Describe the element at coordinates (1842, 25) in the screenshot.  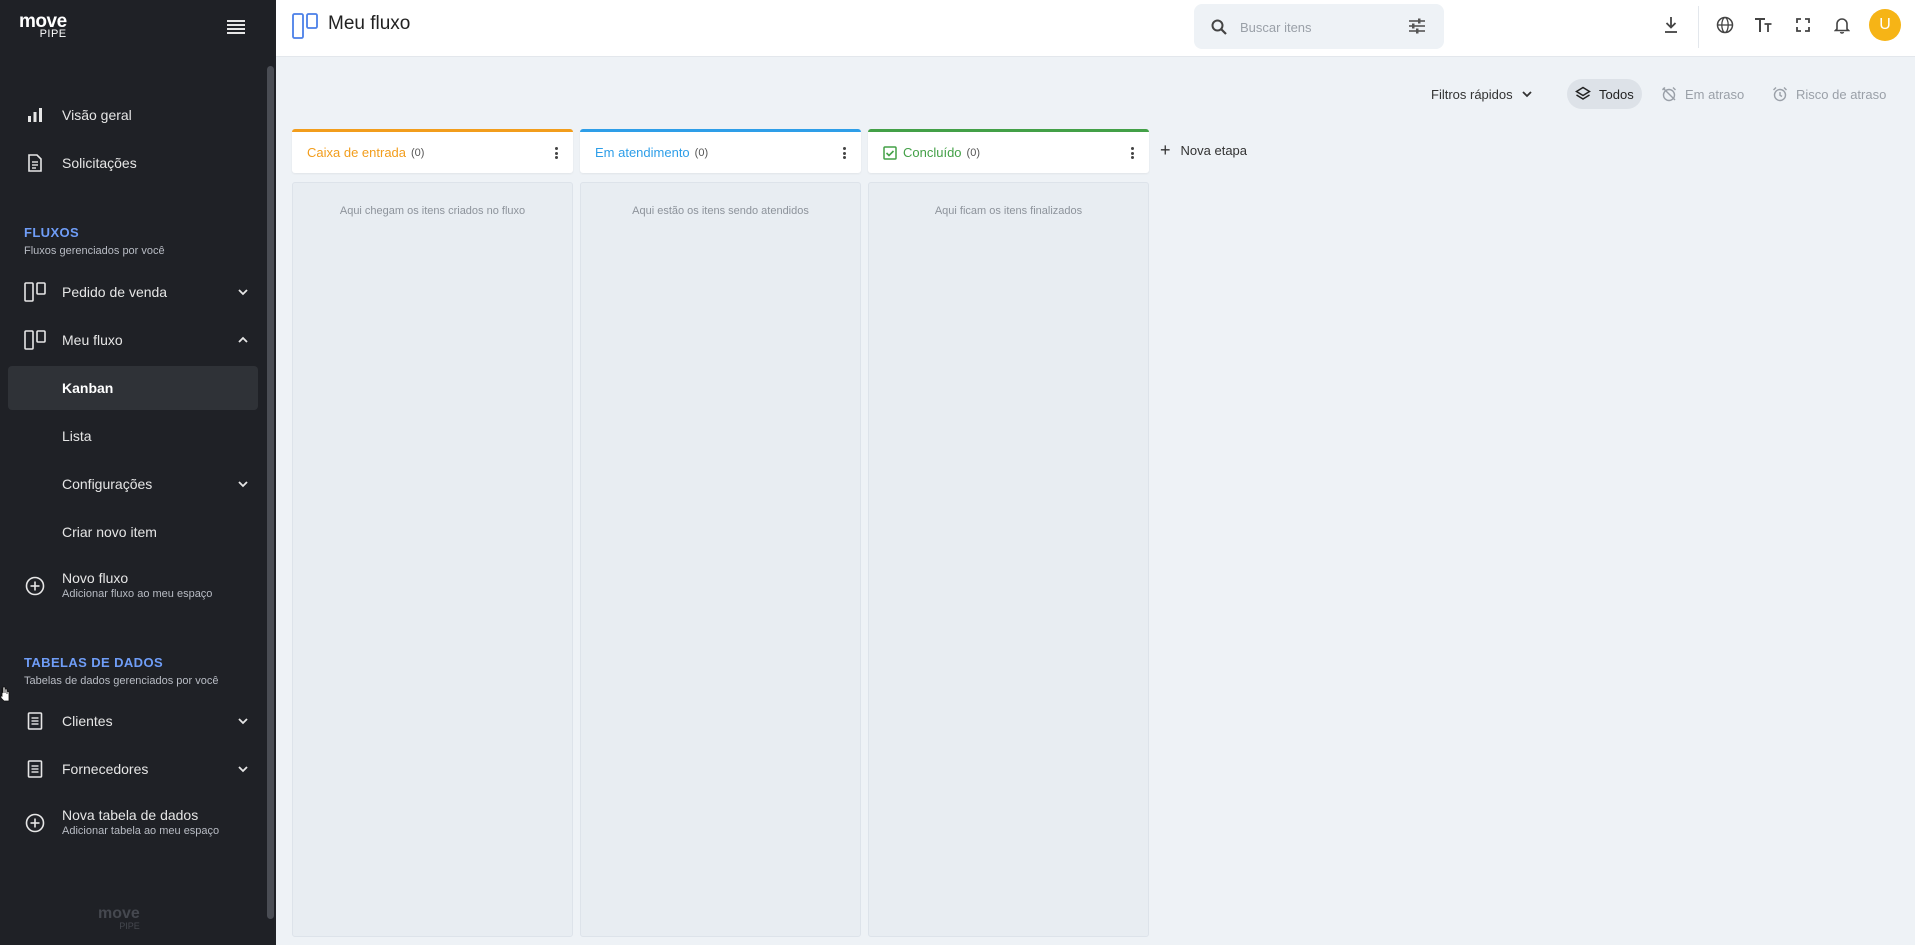
I see `bell-icon` at that location.